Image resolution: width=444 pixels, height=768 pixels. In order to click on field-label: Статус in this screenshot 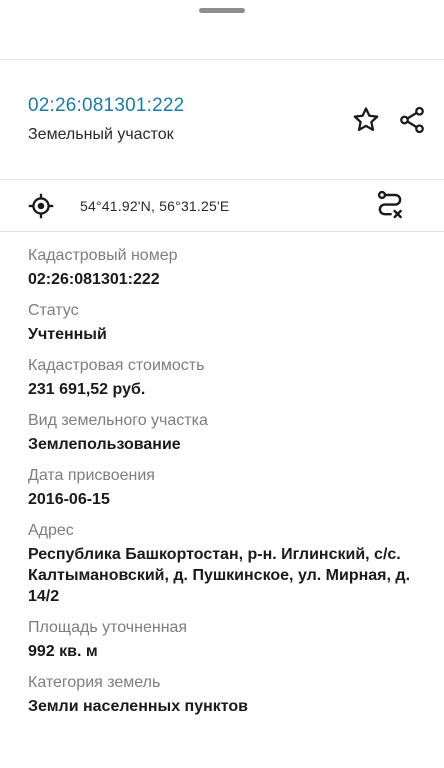, I will do `click(53, 310)`.